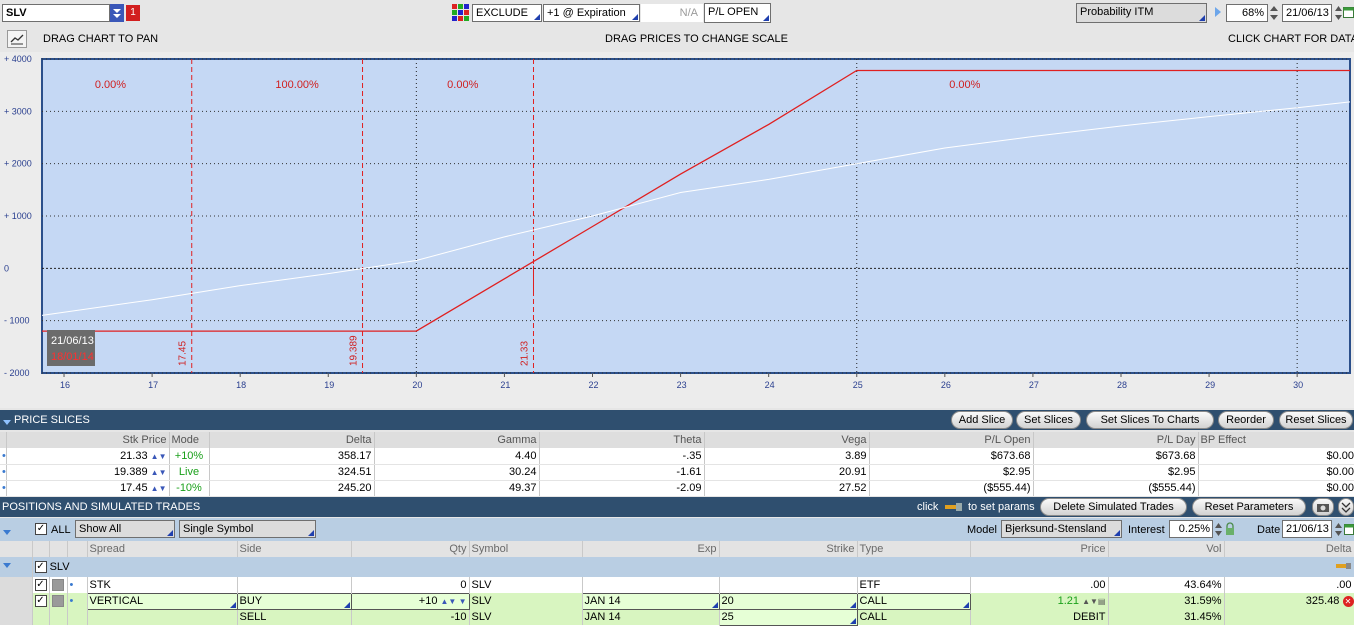 This screenshot has height=636, width=1354. Describe the element at coordinates (133, 13) in the screenshot. I see `link-group-flag: 1` at that location.